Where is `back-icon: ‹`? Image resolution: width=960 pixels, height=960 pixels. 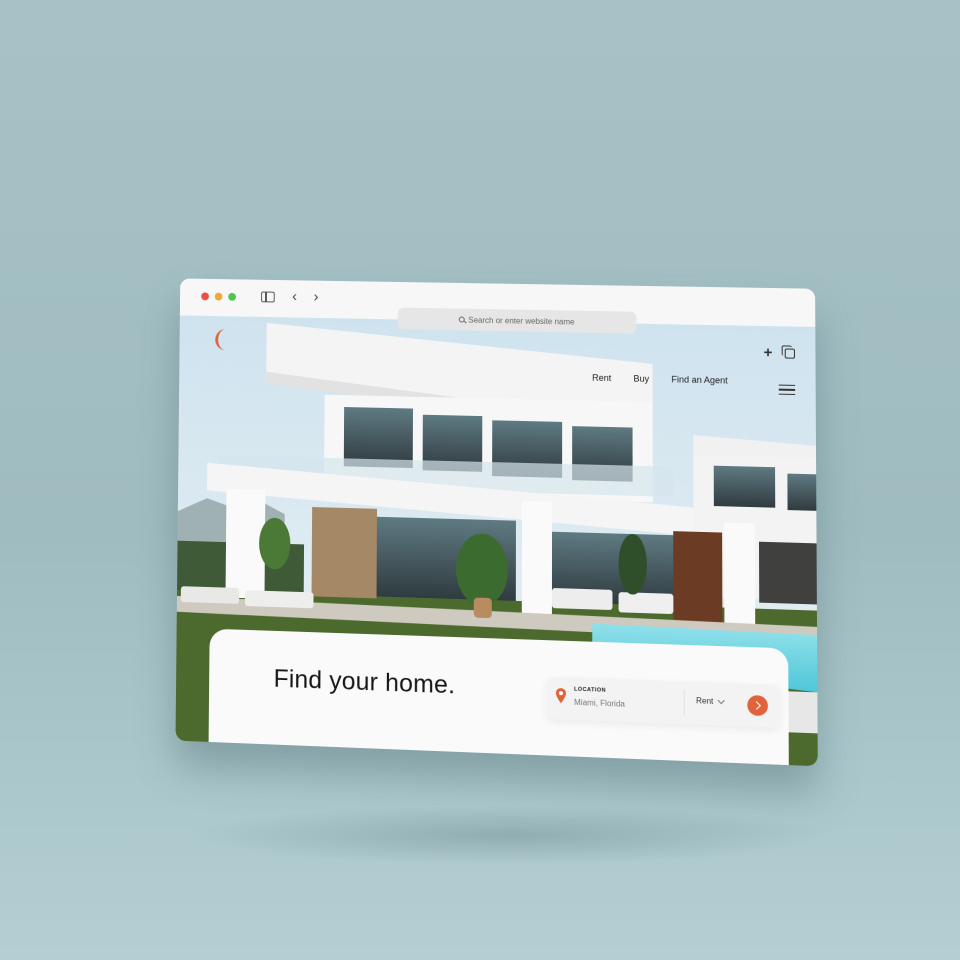
back-icon: ‹ is located at coordinates (294, 297).